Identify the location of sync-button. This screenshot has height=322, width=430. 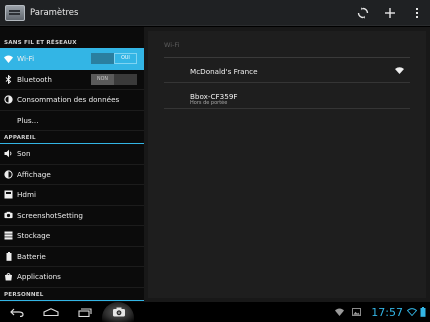
(362, 13).